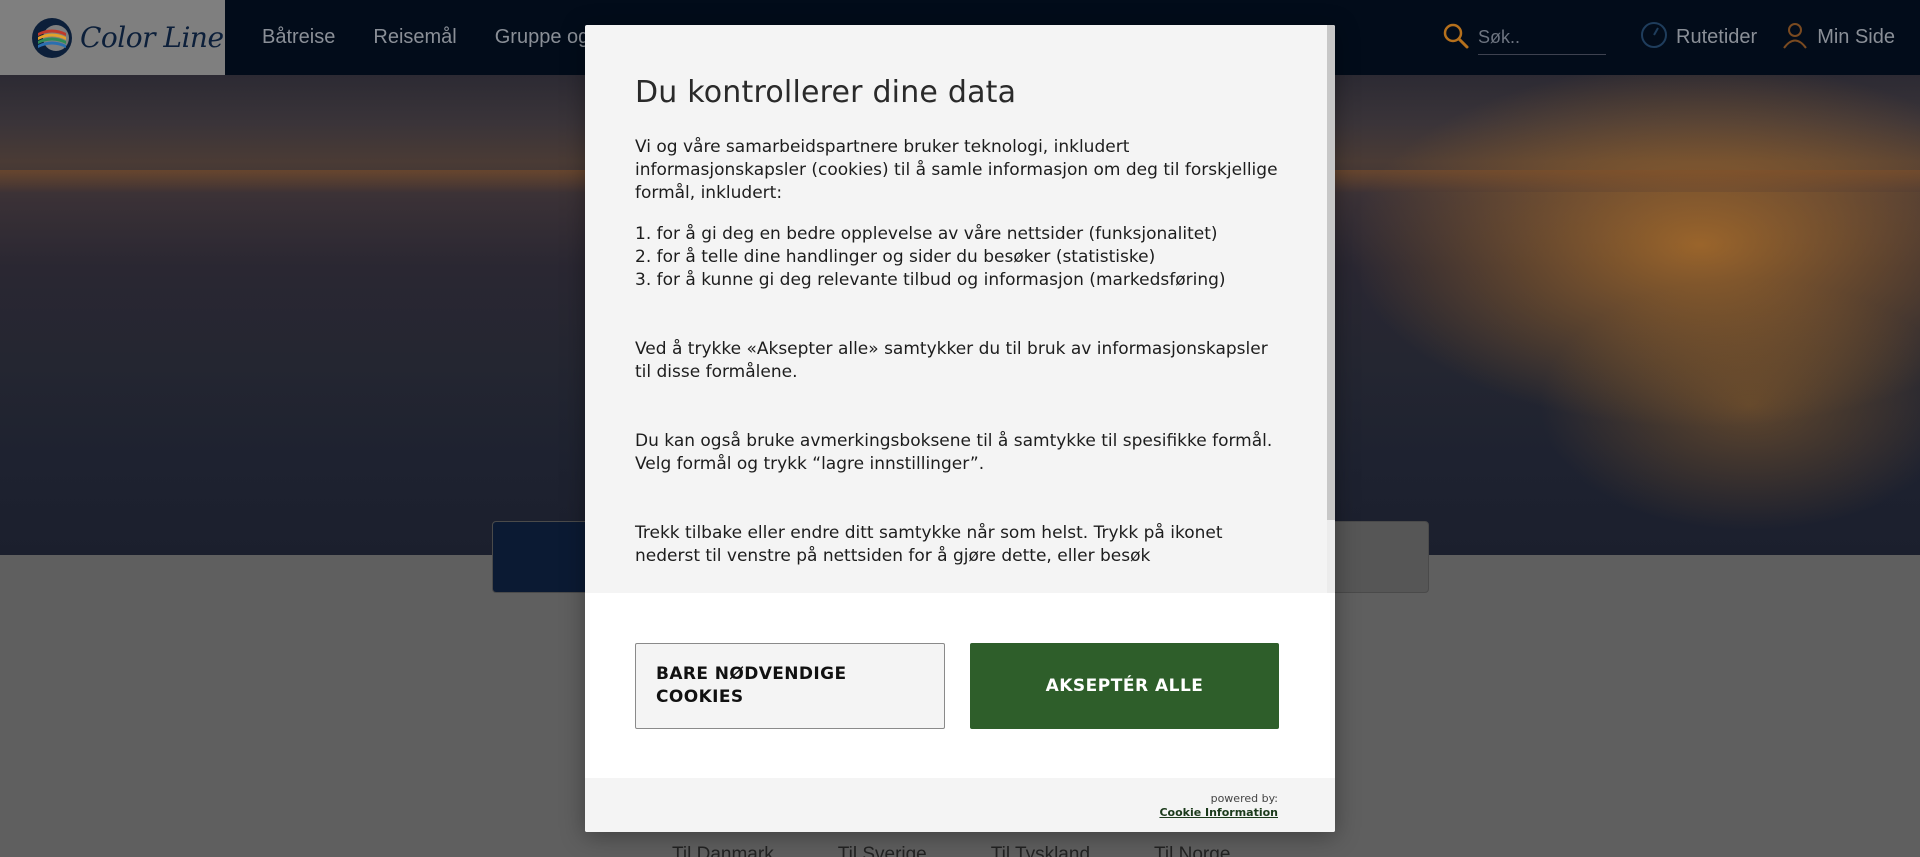 The image size is (1920, 857). Describe the element at coordinates (960, 685) in the screenshot. I see `consent-actions: BARE NØDVENDIGE COOKIES AKSEPTÉR ALLE` at that location.